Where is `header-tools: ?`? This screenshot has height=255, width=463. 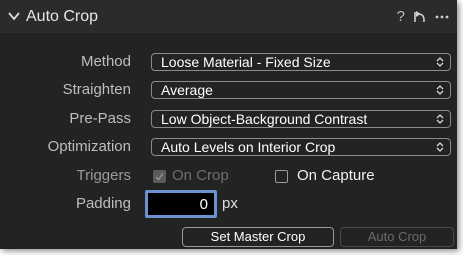 header-tools: ? is located at coordinates (423, 17).